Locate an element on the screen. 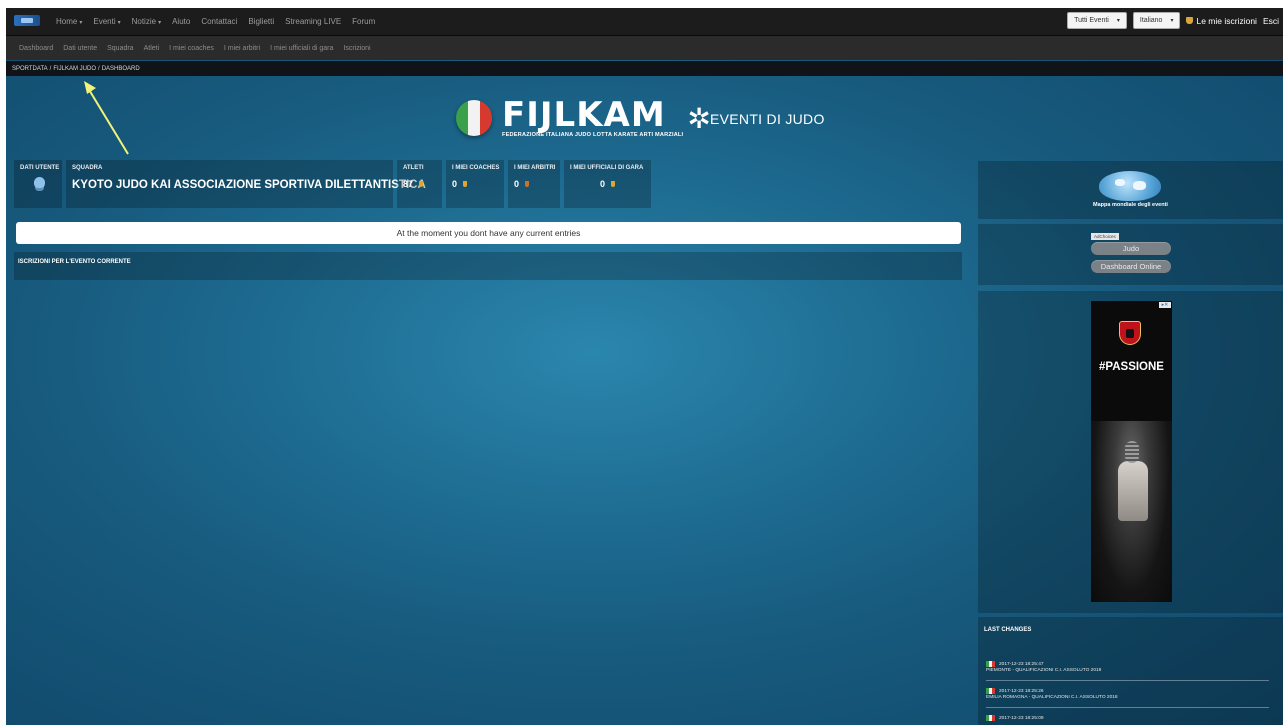  logout-link: Esci is located at coordinates (1271, 21).